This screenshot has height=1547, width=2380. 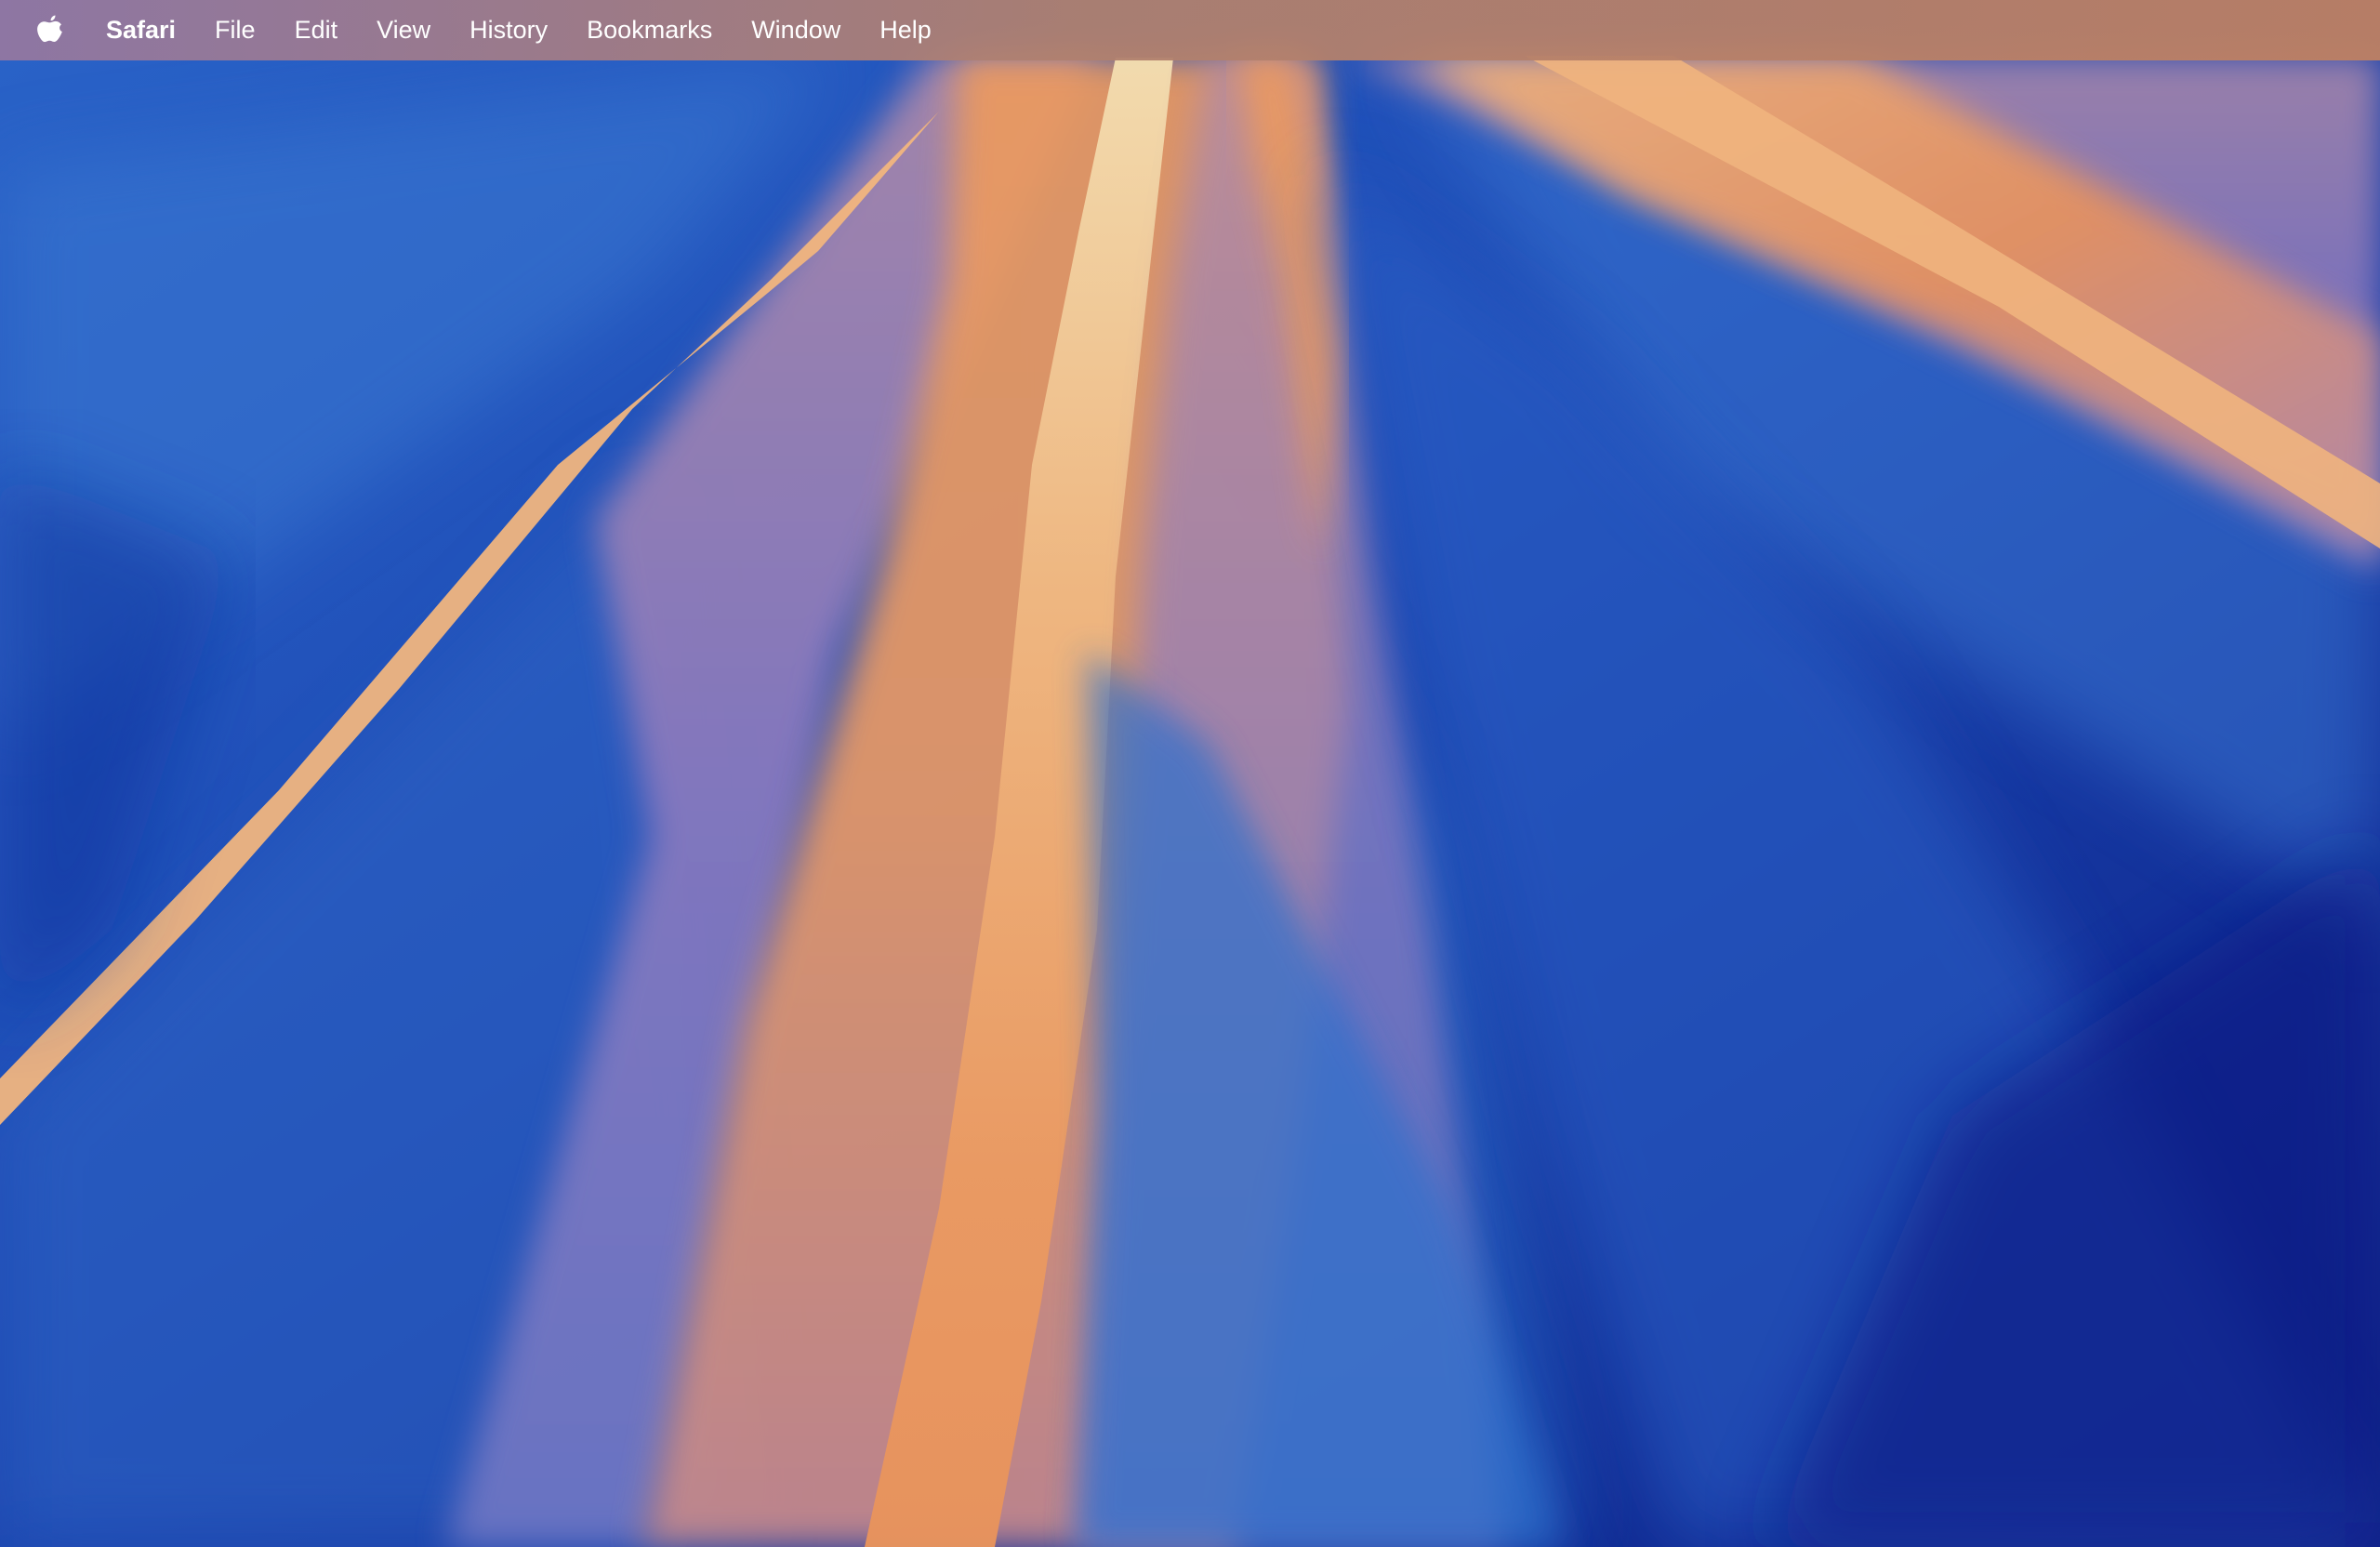 What do you see at coordinates (403, 30) in the screenshot?
I see `menu-view: View` at bounding box center [403, 30].